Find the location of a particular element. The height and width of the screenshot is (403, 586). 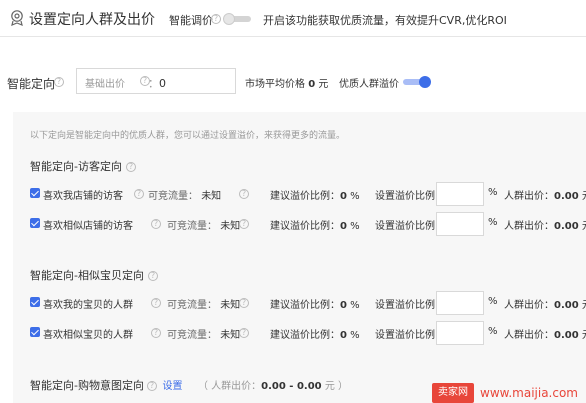

audience-name: 喜欢我的宝贝的人群 is located at coordinates (88, 305).